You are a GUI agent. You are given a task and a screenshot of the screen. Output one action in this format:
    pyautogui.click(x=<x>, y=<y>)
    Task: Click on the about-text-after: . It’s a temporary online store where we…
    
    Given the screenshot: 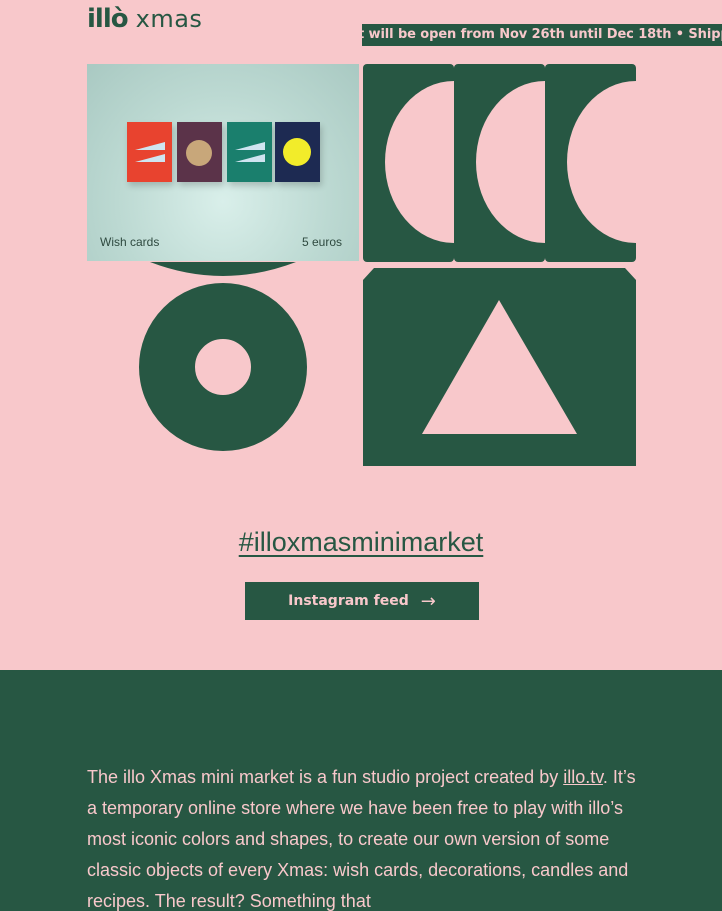 What is the action you would take?
    pyautogui.click(x=361, y=839)
    